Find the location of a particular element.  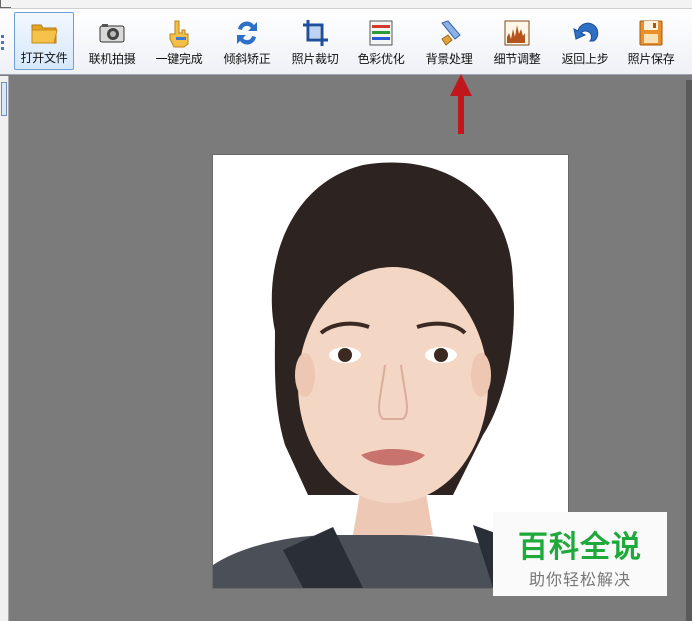

watermark-badge: 百科全说 助你轻松解决 is located at coordinates (580, 554).